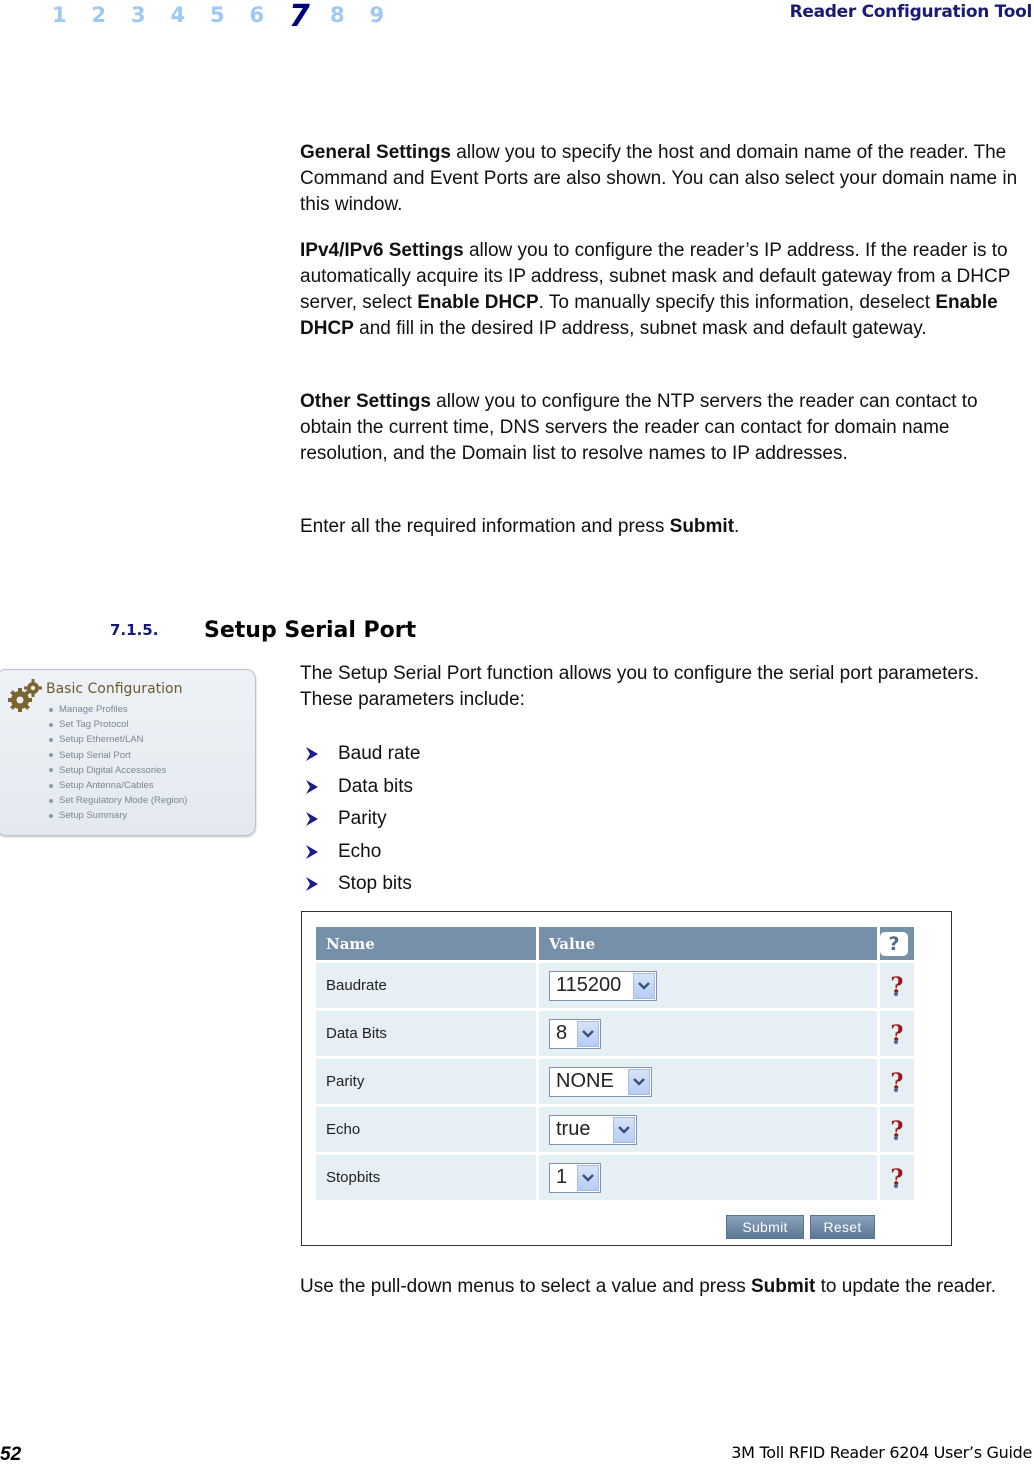  I want to click on row-value-cell: 115200, so click(708, 985).